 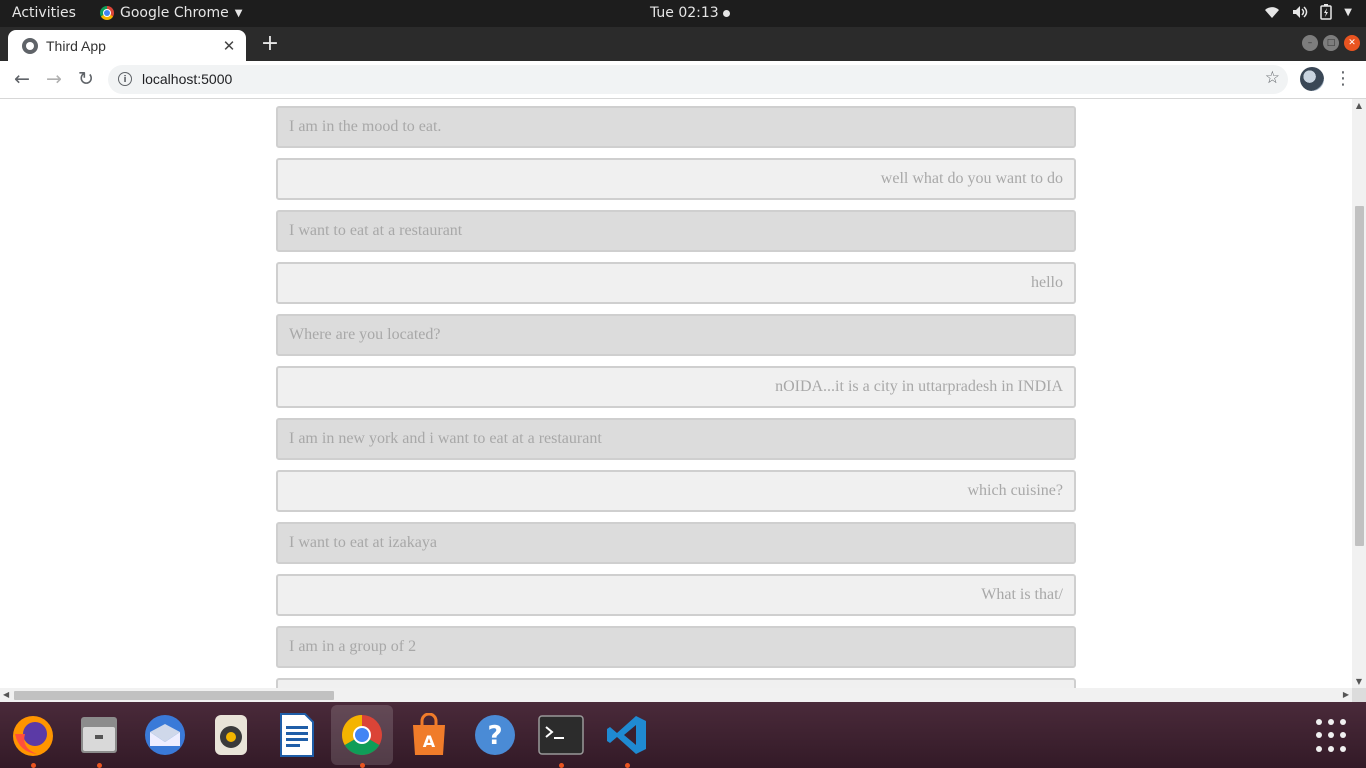 I want to click on bot-message: well what do you want to do, so click(x=676, y=179).